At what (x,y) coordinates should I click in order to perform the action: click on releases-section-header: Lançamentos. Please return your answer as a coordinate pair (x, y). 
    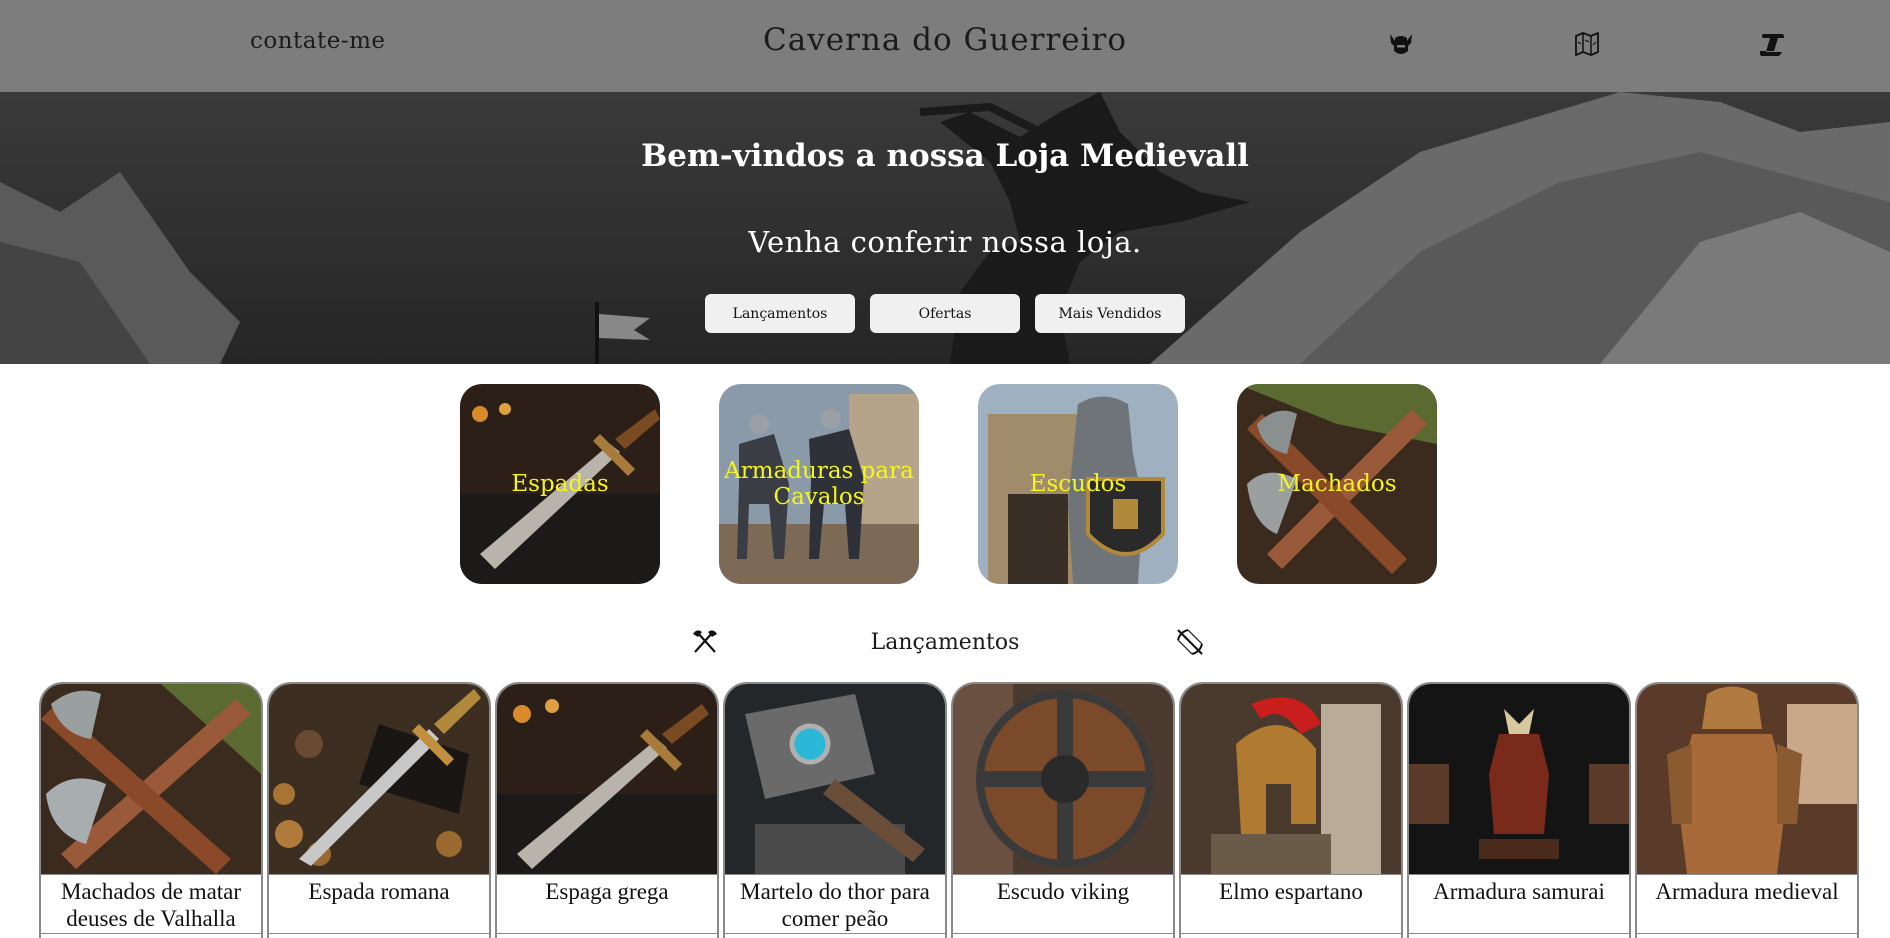
    Looking at the image, I should click on (945, 643).